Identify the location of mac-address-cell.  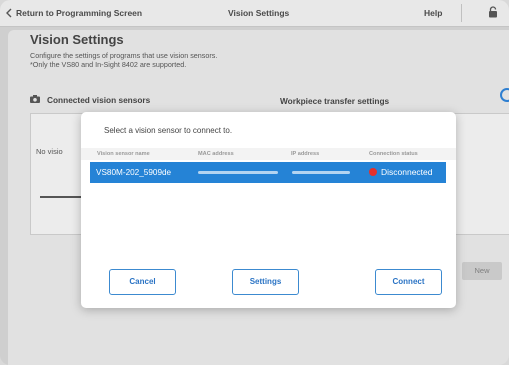
(238, 172).